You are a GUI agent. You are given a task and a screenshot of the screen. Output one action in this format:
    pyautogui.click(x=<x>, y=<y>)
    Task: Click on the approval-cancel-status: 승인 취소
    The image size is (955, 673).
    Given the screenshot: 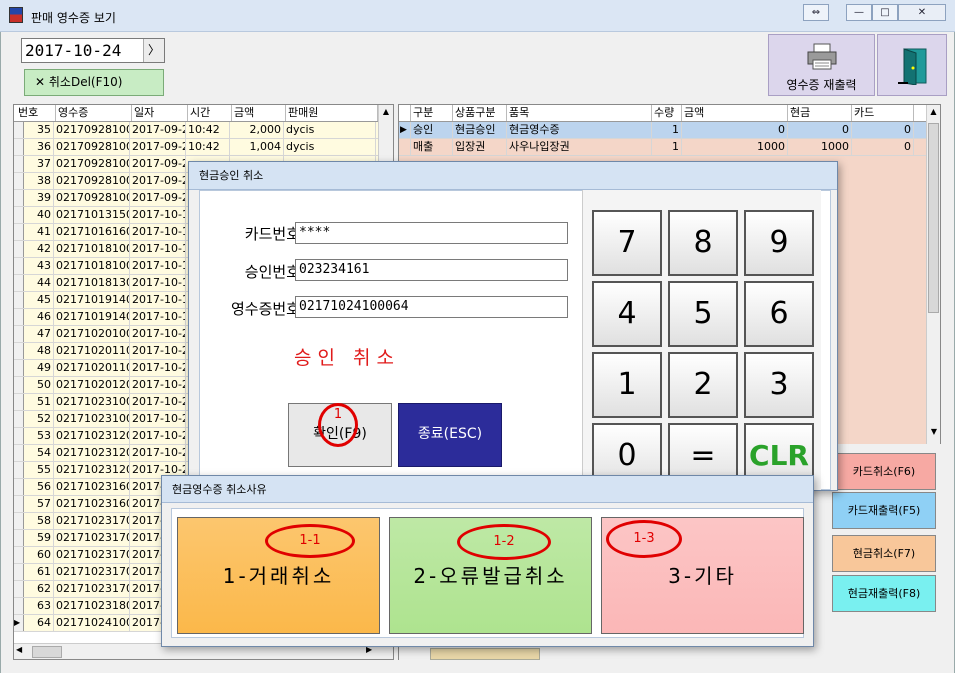 What is the action you would take?
    pyautogui.click(x=347, y=358)
    